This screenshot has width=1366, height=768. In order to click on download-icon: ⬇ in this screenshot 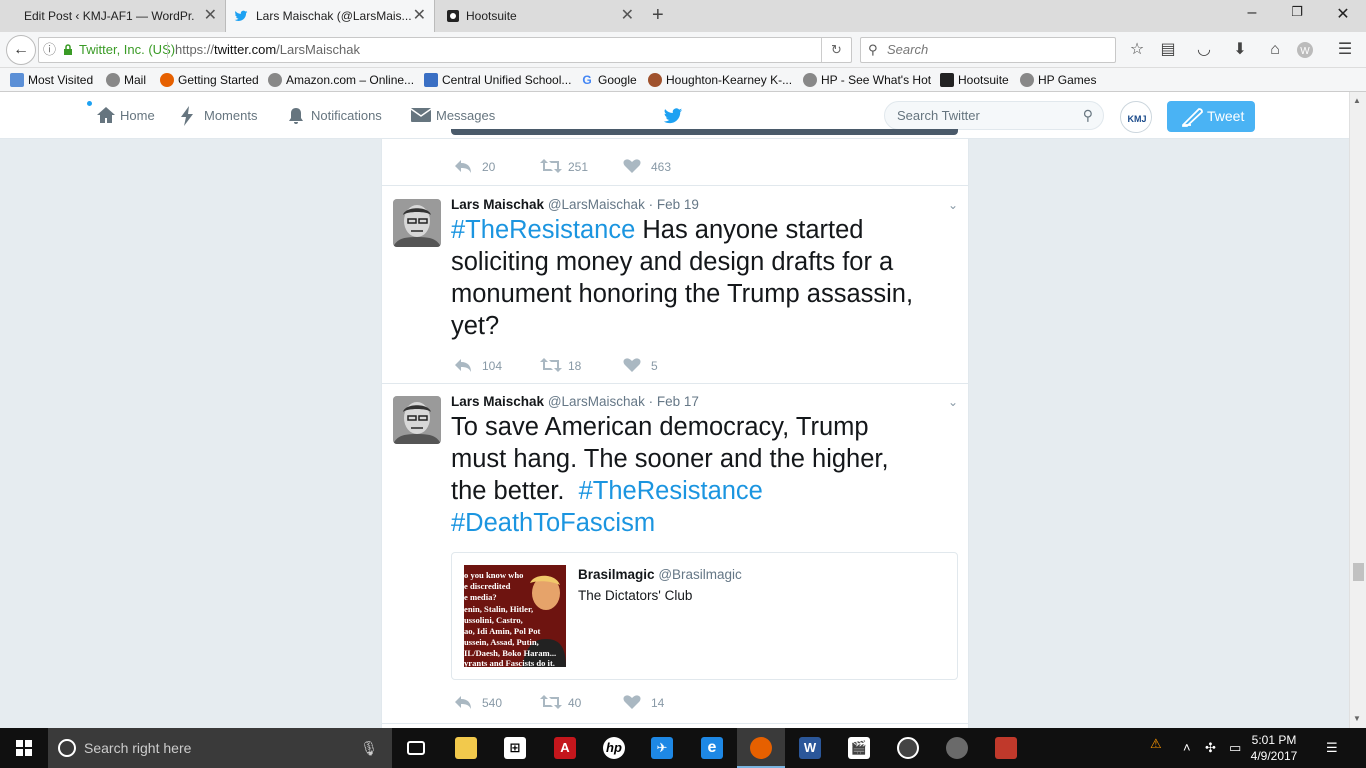, I will do `click(1240, 50)`.